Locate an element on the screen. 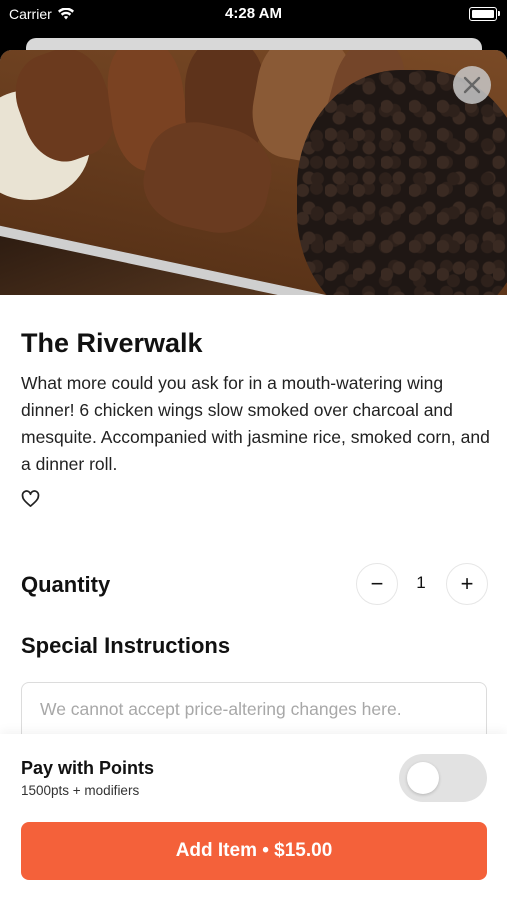 The image size is (507, 900). heart-icon is located at coordinates (30, 499).